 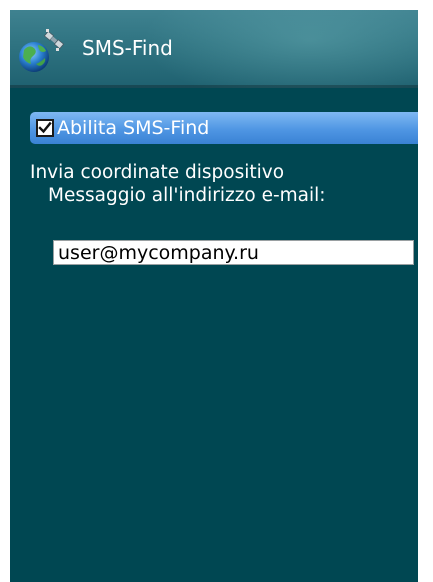 What do you see at coordinates (214, 49) in the screenshot?
I see `title-bar: SMS-Find` at bounding box center [214, 49].